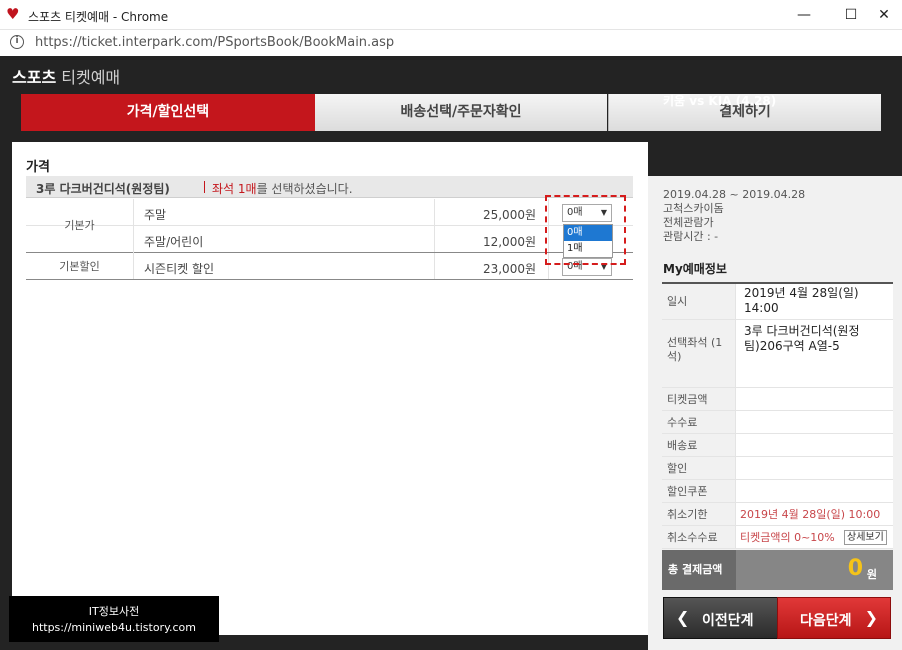 The height and width of the screenshot is (650, 902). Describe the element at coordinates (777, 354) in the screenshot. I see `info-row: 선택좌석 (1석) 3루 다크버건디석(원정팀)206구역 A열-5` at that location.